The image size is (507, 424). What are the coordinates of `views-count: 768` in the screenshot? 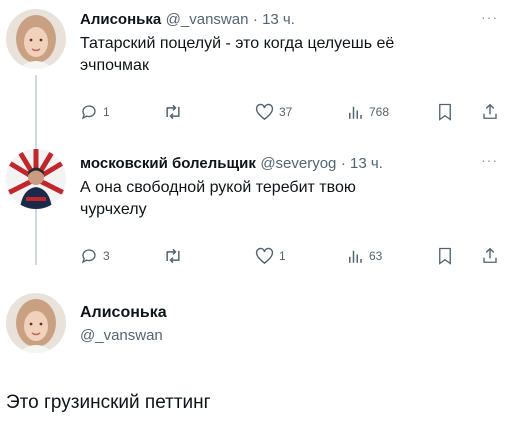 It's located at (379, 112).